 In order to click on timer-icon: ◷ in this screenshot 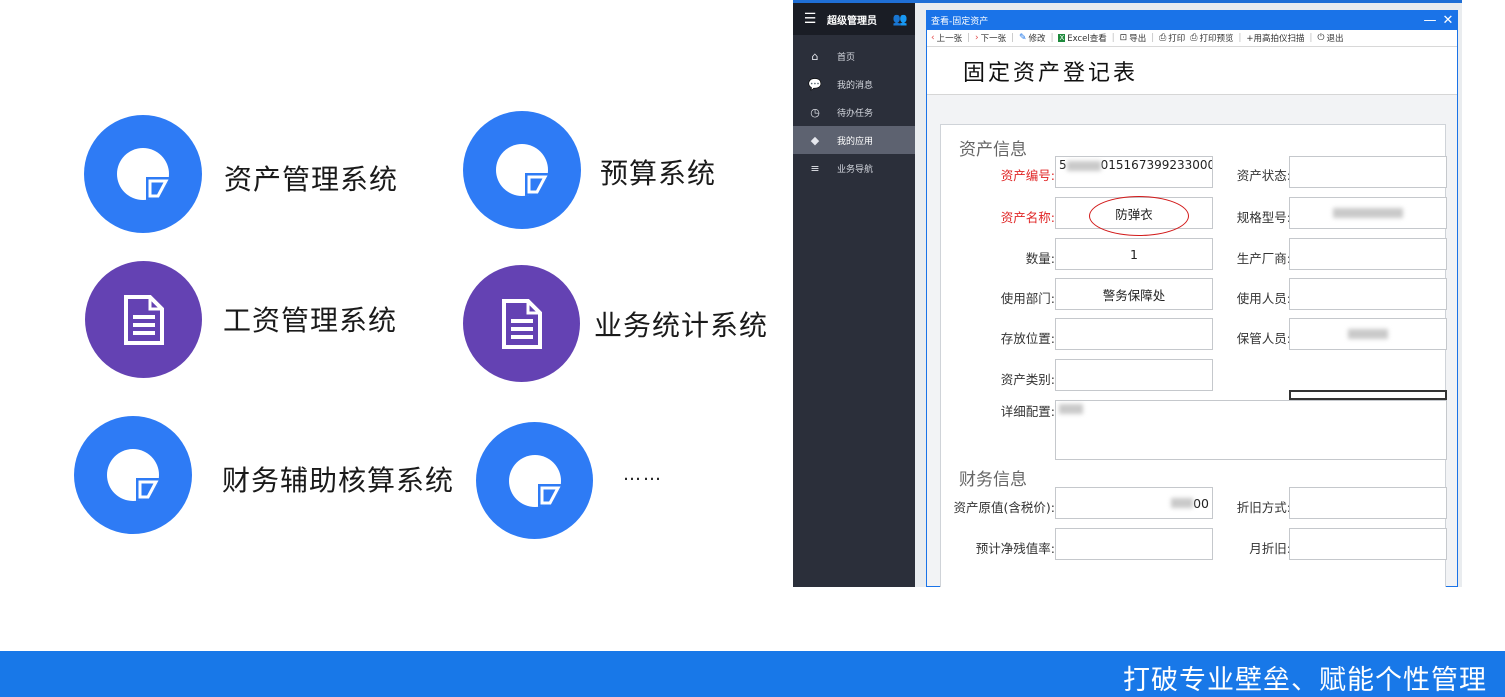, I will do `click(815, 112)`.